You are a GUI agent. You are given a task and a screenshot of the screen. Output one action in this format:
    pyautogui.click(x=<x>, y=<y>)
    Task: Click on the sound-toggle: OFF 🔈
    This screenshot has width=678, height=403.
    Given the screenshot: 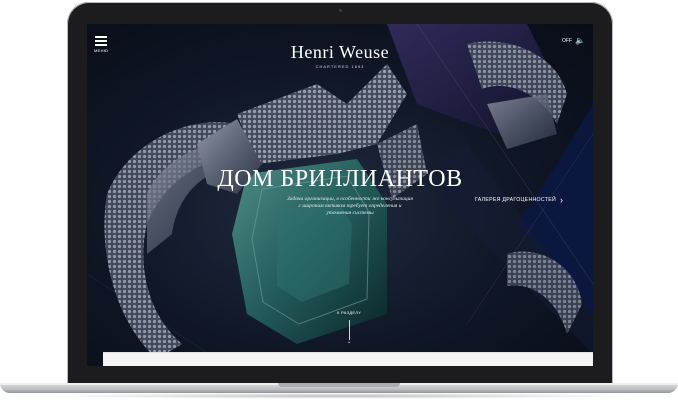 What is the action you would take?
    pyautogui.click(x=573, y=40)
    